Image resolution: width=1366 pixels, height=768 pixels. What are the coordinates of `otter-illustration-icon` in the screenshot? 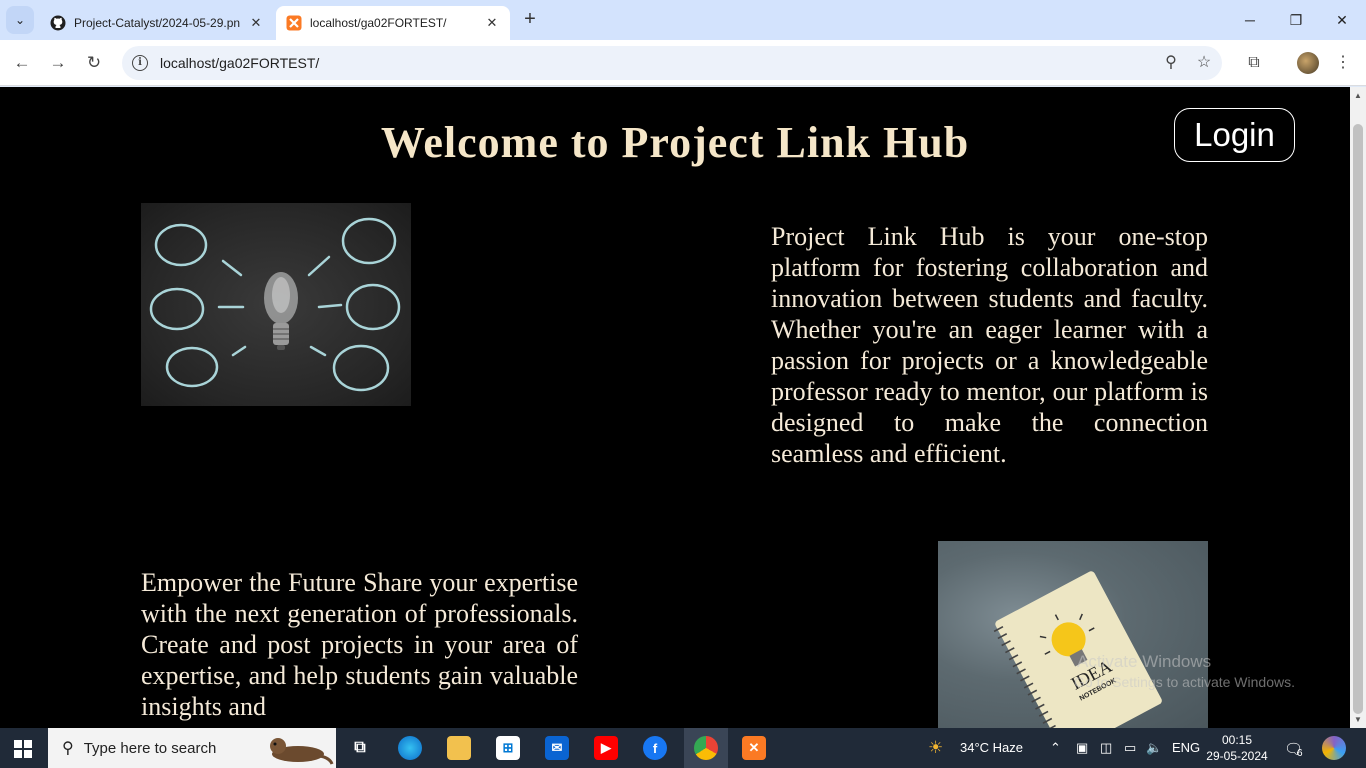 It's located at (302, 751).